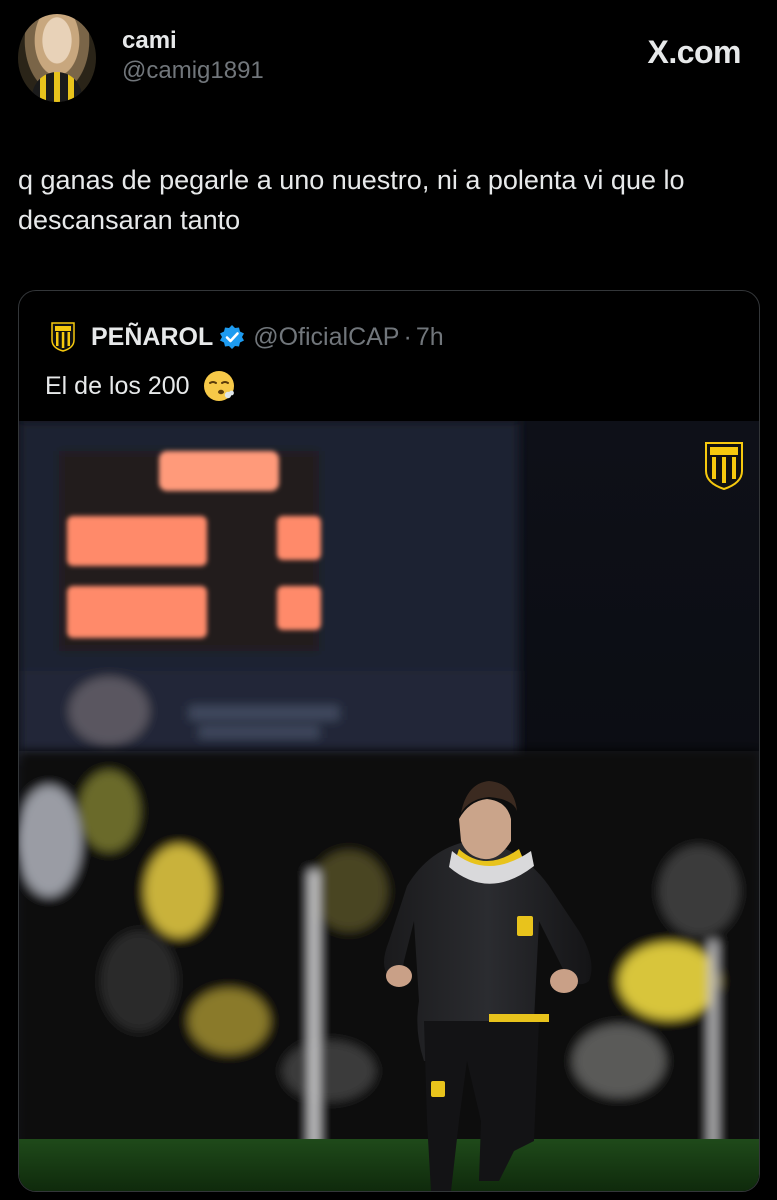 This screenshot has height=1200, width=777. I want to click on author-block: cami @camig1891, so click(193, 56).